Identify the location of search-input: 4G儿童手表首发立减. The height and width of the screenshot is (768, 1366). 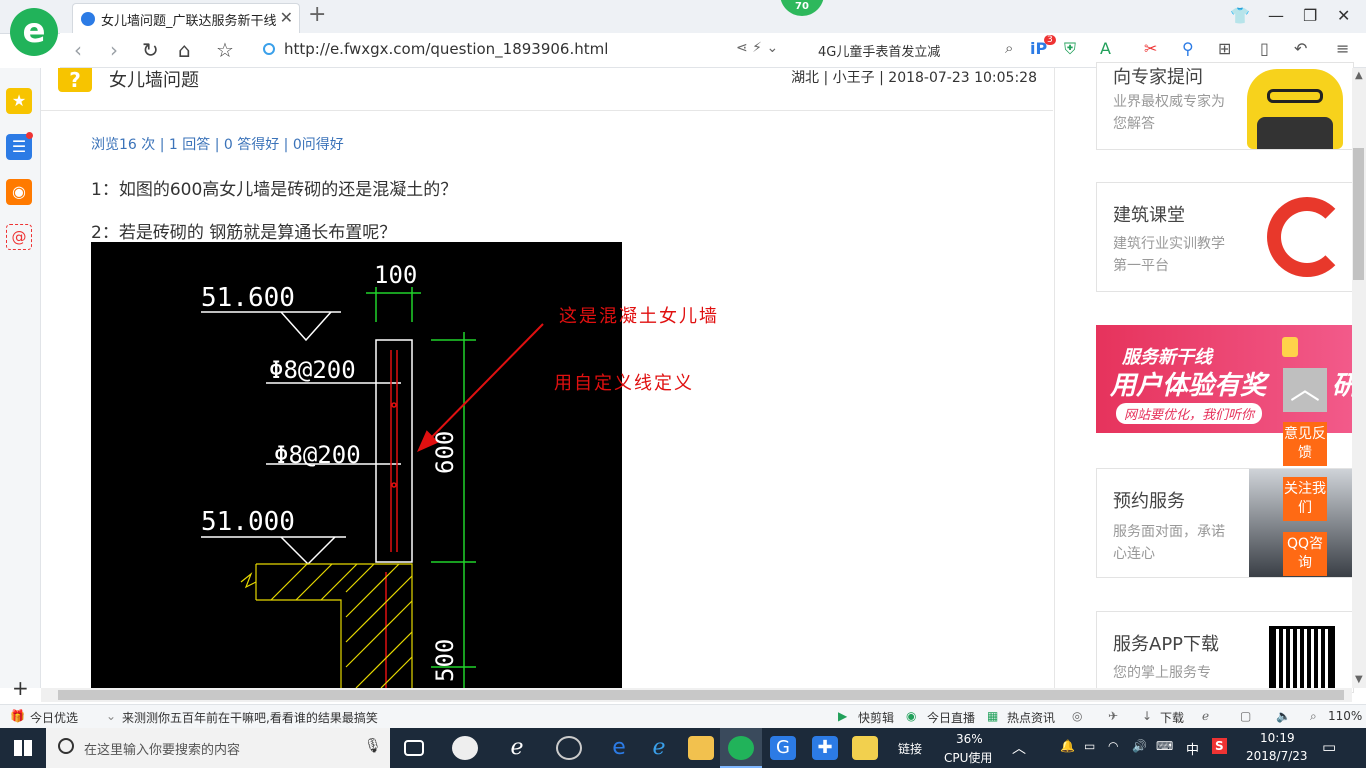
(879, 50).